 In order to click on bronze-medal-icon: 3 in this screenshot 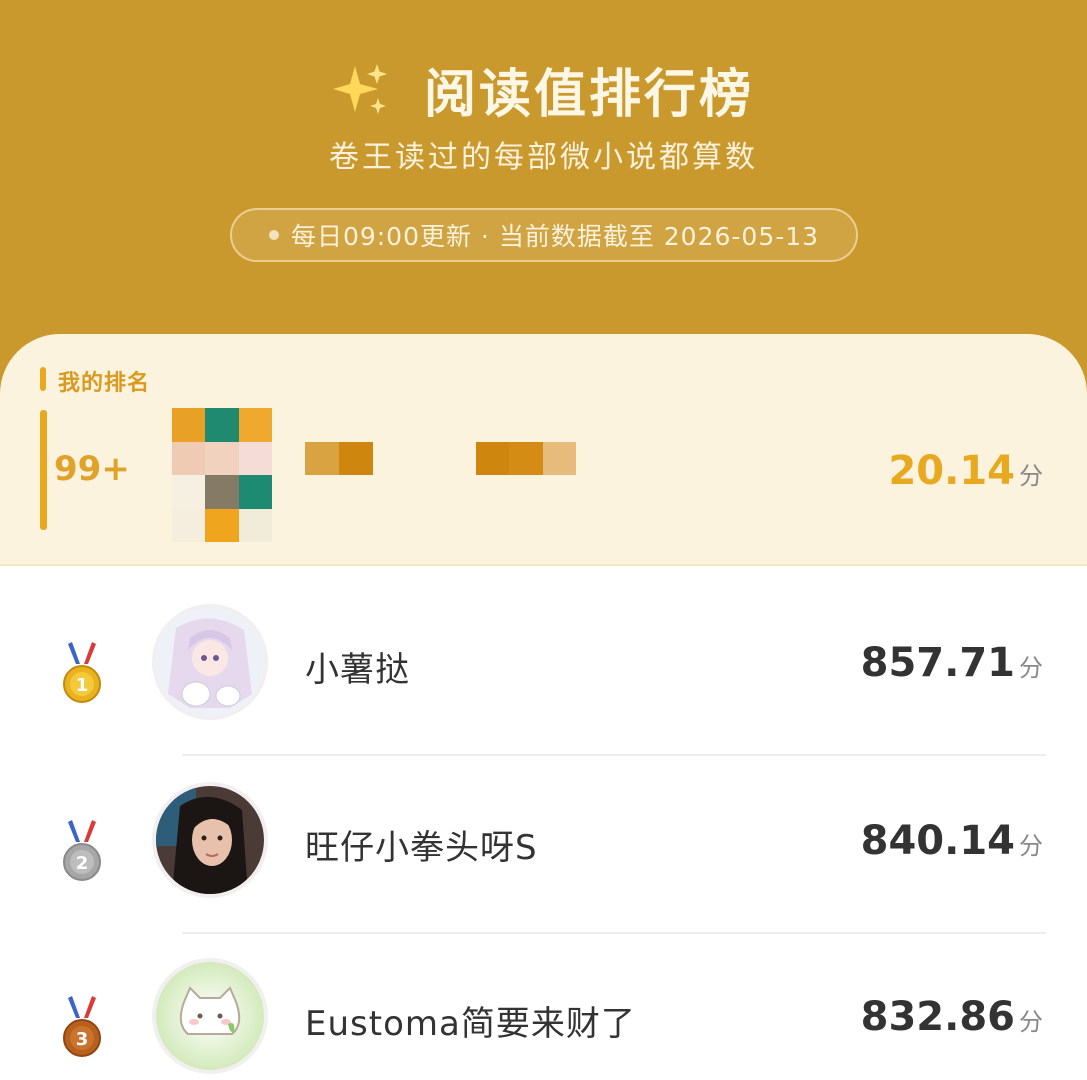, I will do `click(82, 1026)`.